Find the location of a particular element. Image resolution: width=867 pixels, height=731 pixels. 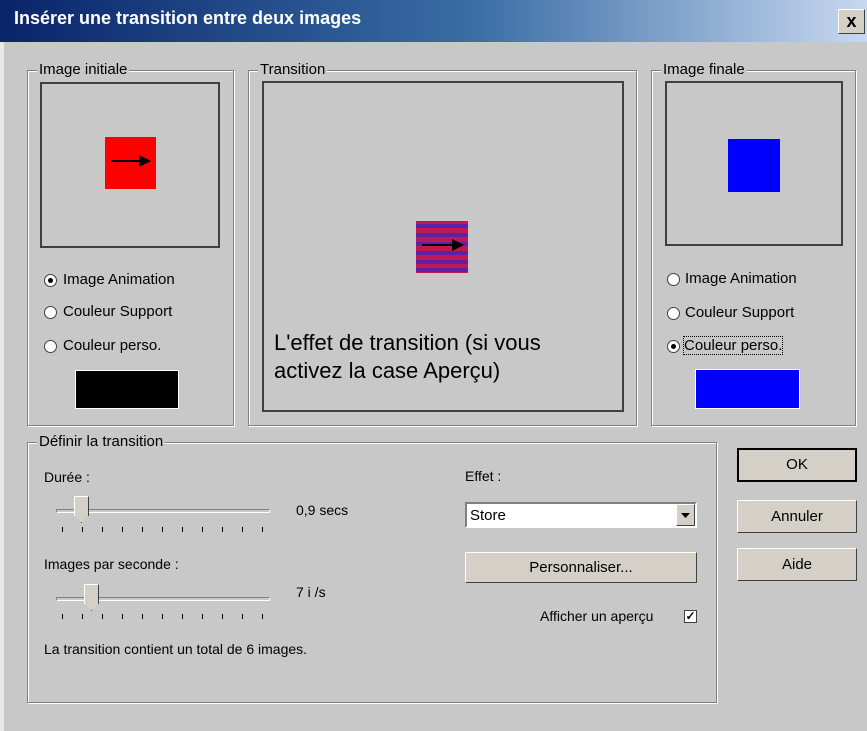

final-radio-support is located at coordinates (673, 313).